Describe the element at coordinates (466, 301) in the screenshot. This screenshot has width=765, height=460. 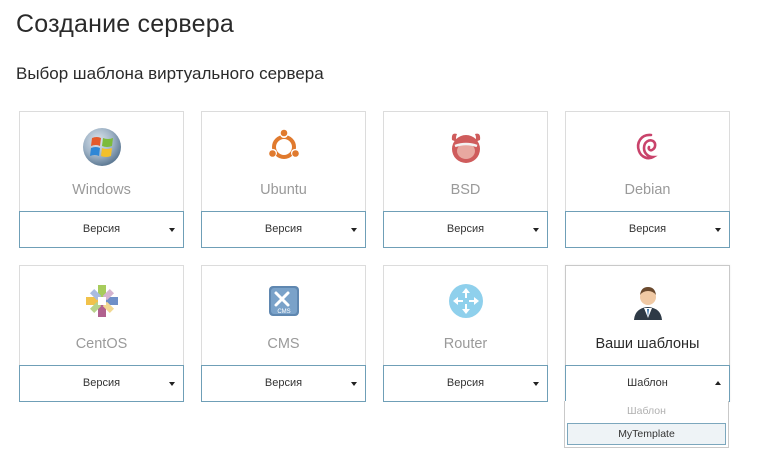
I see `router-icon` at that location.